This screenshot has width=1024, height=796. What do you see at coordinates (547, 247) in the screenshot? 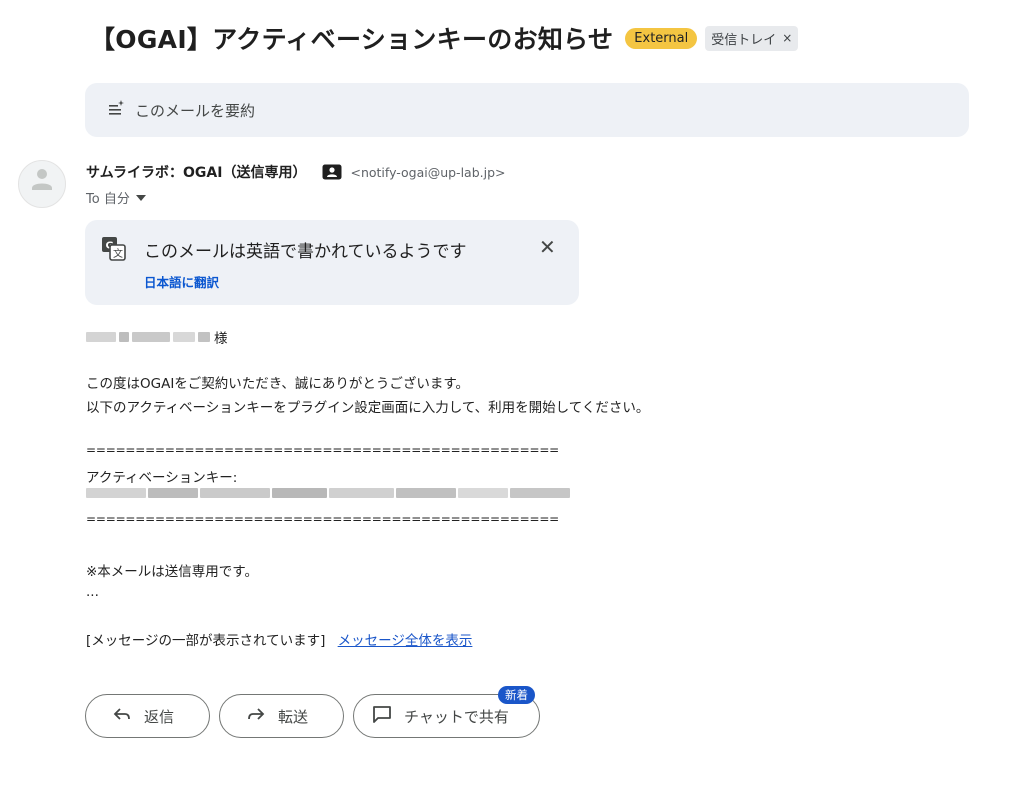
I see `close-icon: ✕` at bounding box center [547, 247].